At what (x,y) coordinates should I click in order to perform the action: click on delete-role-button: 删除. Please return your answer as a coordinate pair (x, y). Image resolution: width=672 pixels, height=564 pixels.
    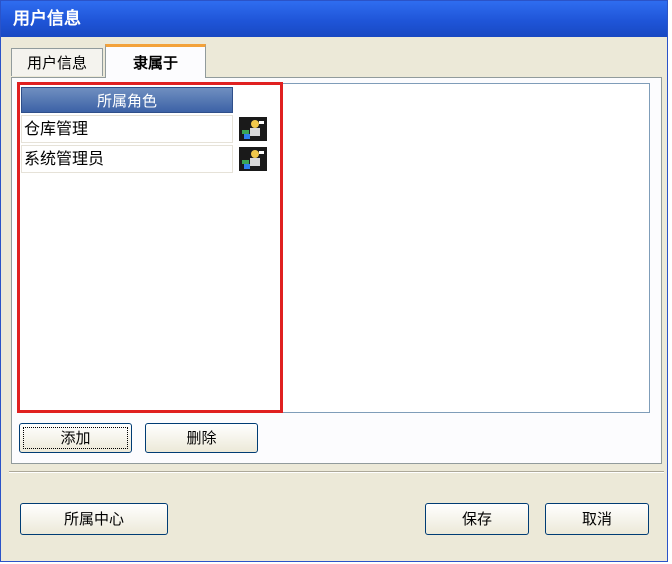
    Looking at the image, I should click on (201, 438).